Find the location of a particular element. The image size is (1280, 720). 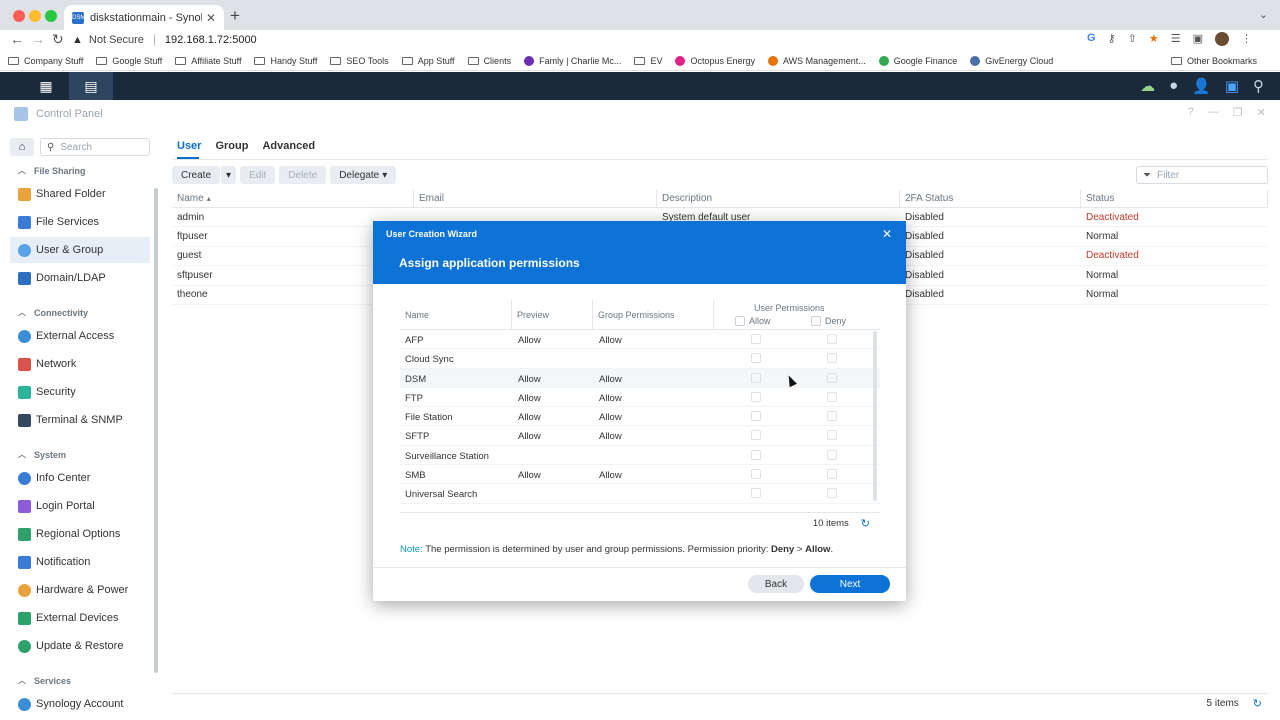

filter-input: ⏷ Filter is located at coordinates (1202, 175).